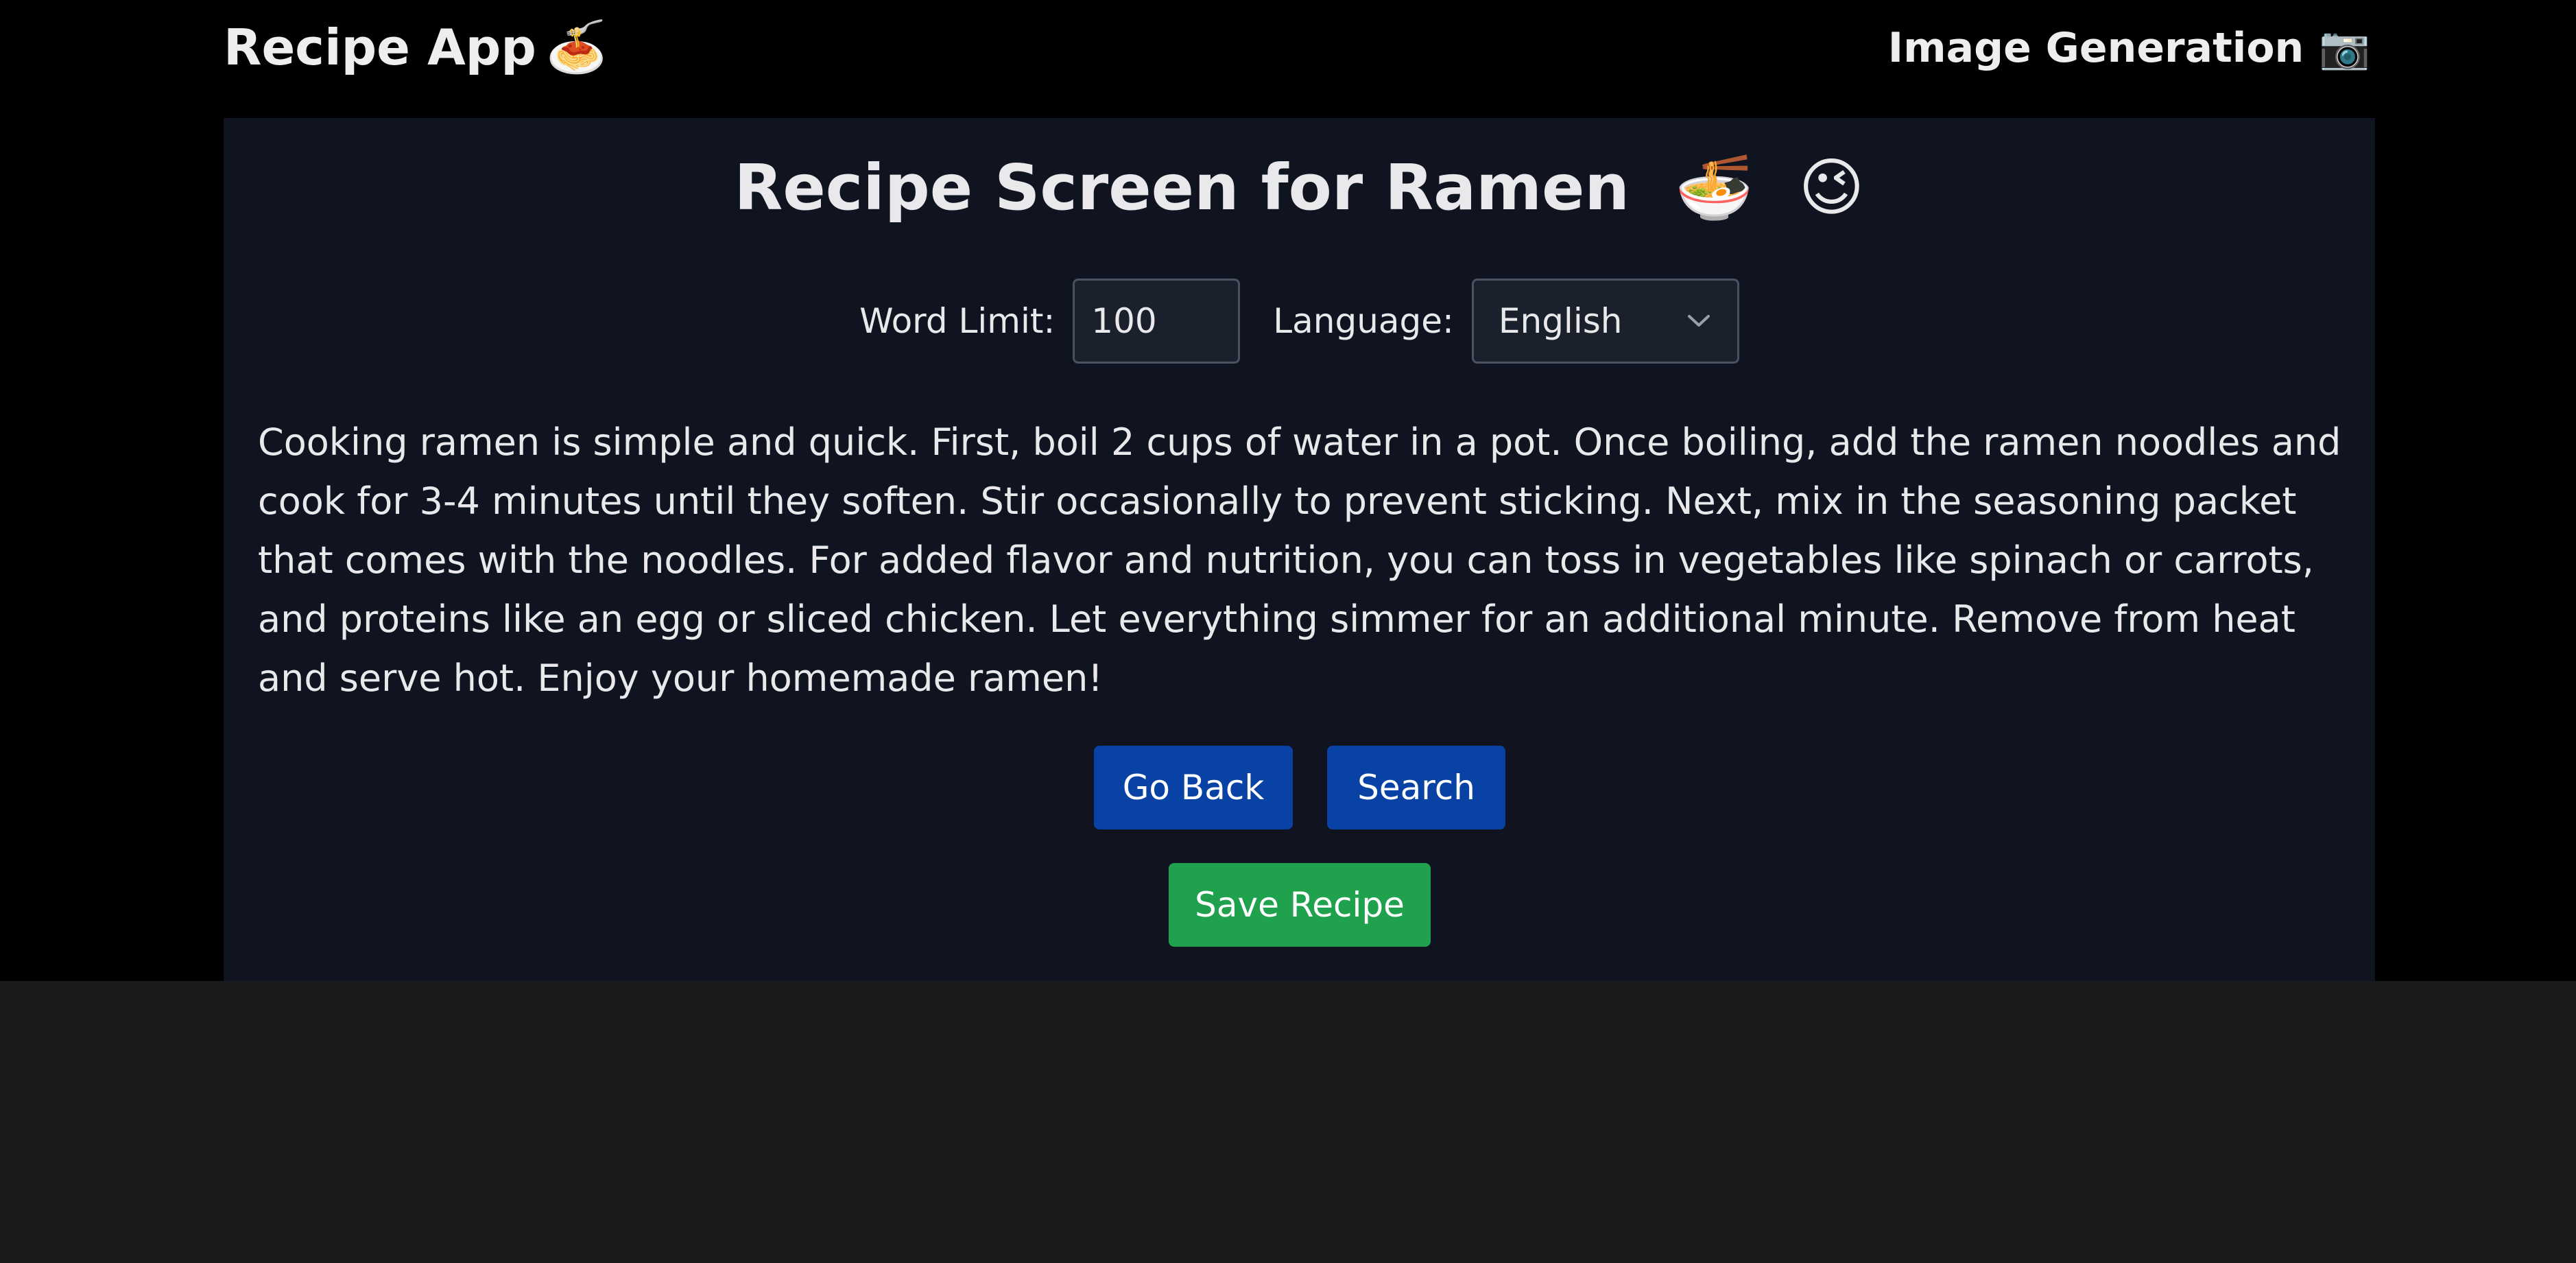 The width and height of the screenshot is (2576, 1263). What do you see at coordinates (1300, 905) in the screenshot?
I see `save-recipe-button: Save Recipe` at bounding box center [1300, 905].